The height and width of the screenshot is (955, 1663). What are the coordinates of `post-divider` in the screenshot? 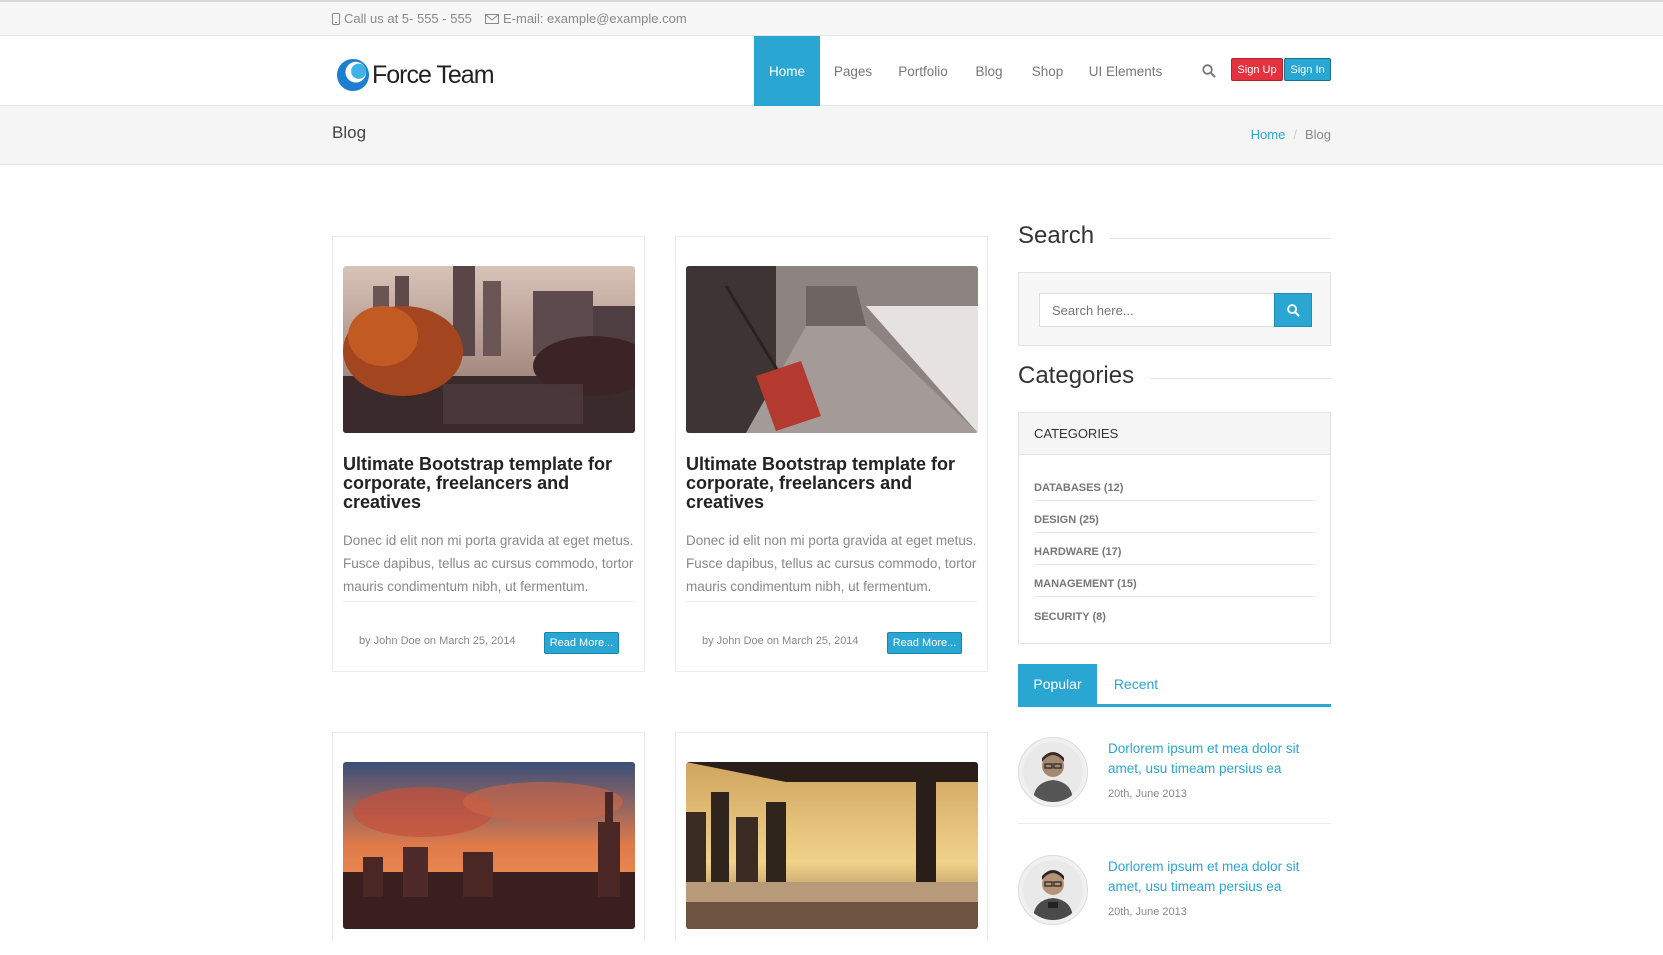 It's located at (1174, 823).